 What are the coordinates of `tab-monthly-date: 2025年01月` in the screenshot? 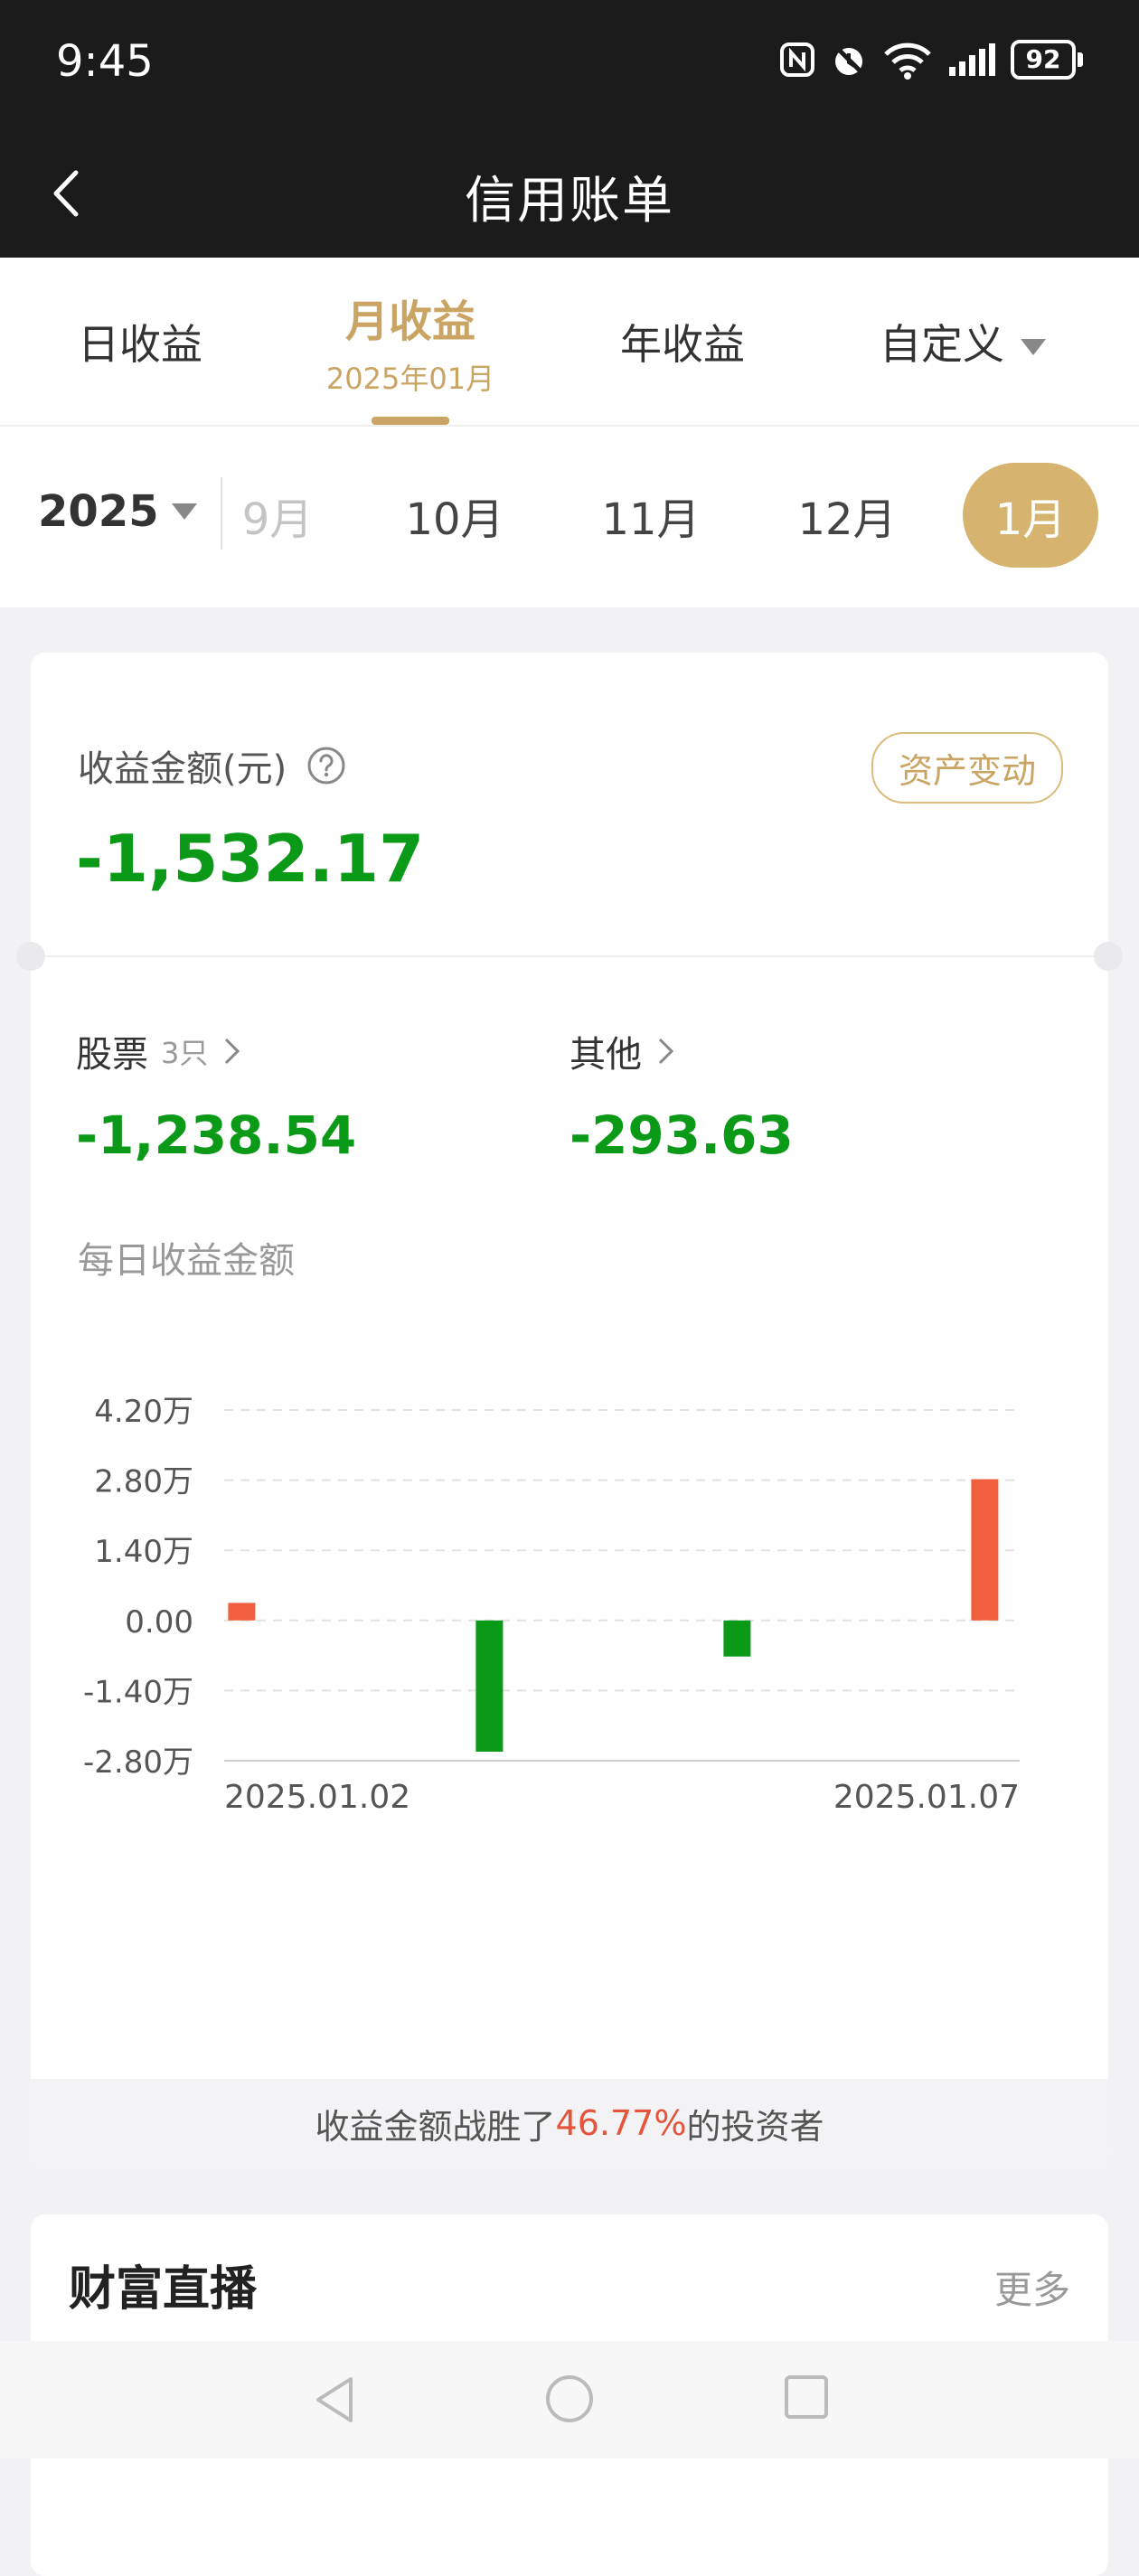 It's located at (410, 378).